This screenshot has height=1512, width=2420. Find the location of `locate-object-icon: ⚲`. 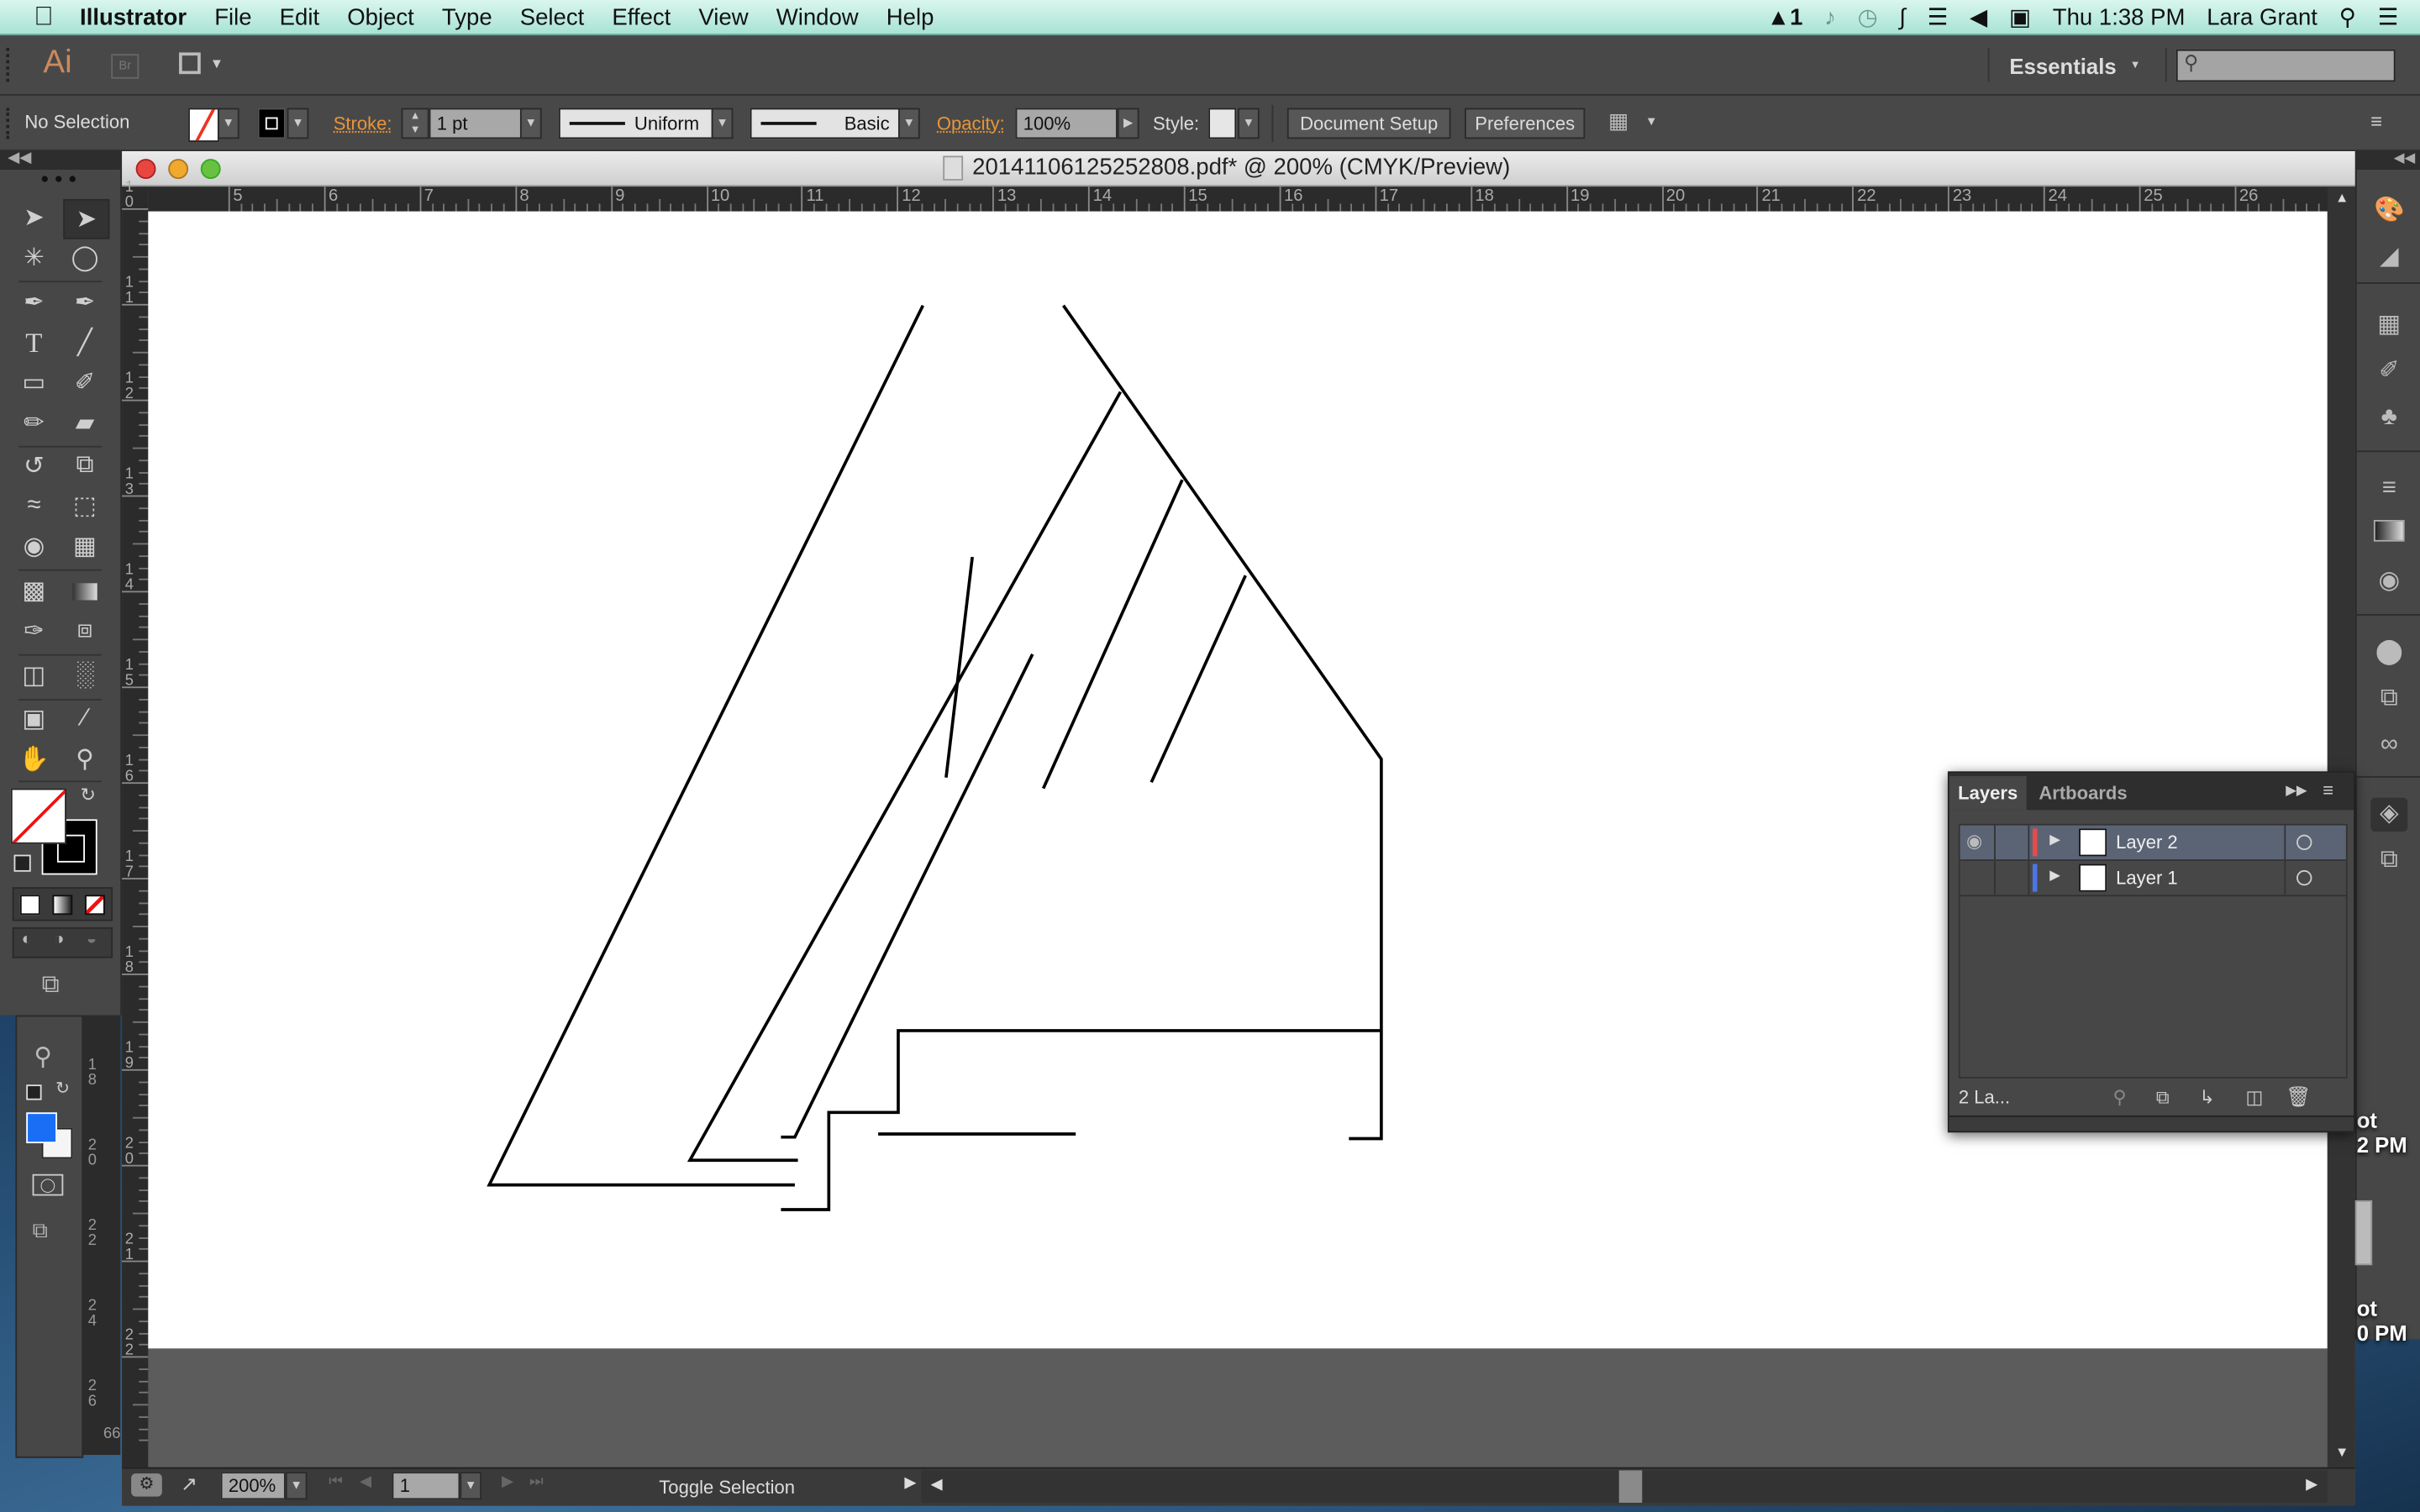

locate-object-icon: ⚲ is located at coordinates (2119, 1097).